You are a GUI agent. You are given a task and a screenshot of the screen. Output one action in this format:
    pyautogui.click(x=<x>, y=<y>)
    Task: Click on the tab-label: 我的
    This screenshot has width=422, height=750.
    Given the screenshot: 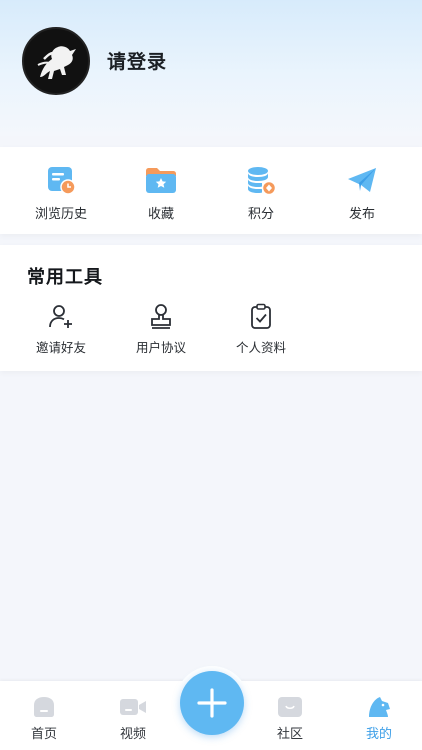 What is the action you would take?
    pyautogui.click(x=378, y=734)
    